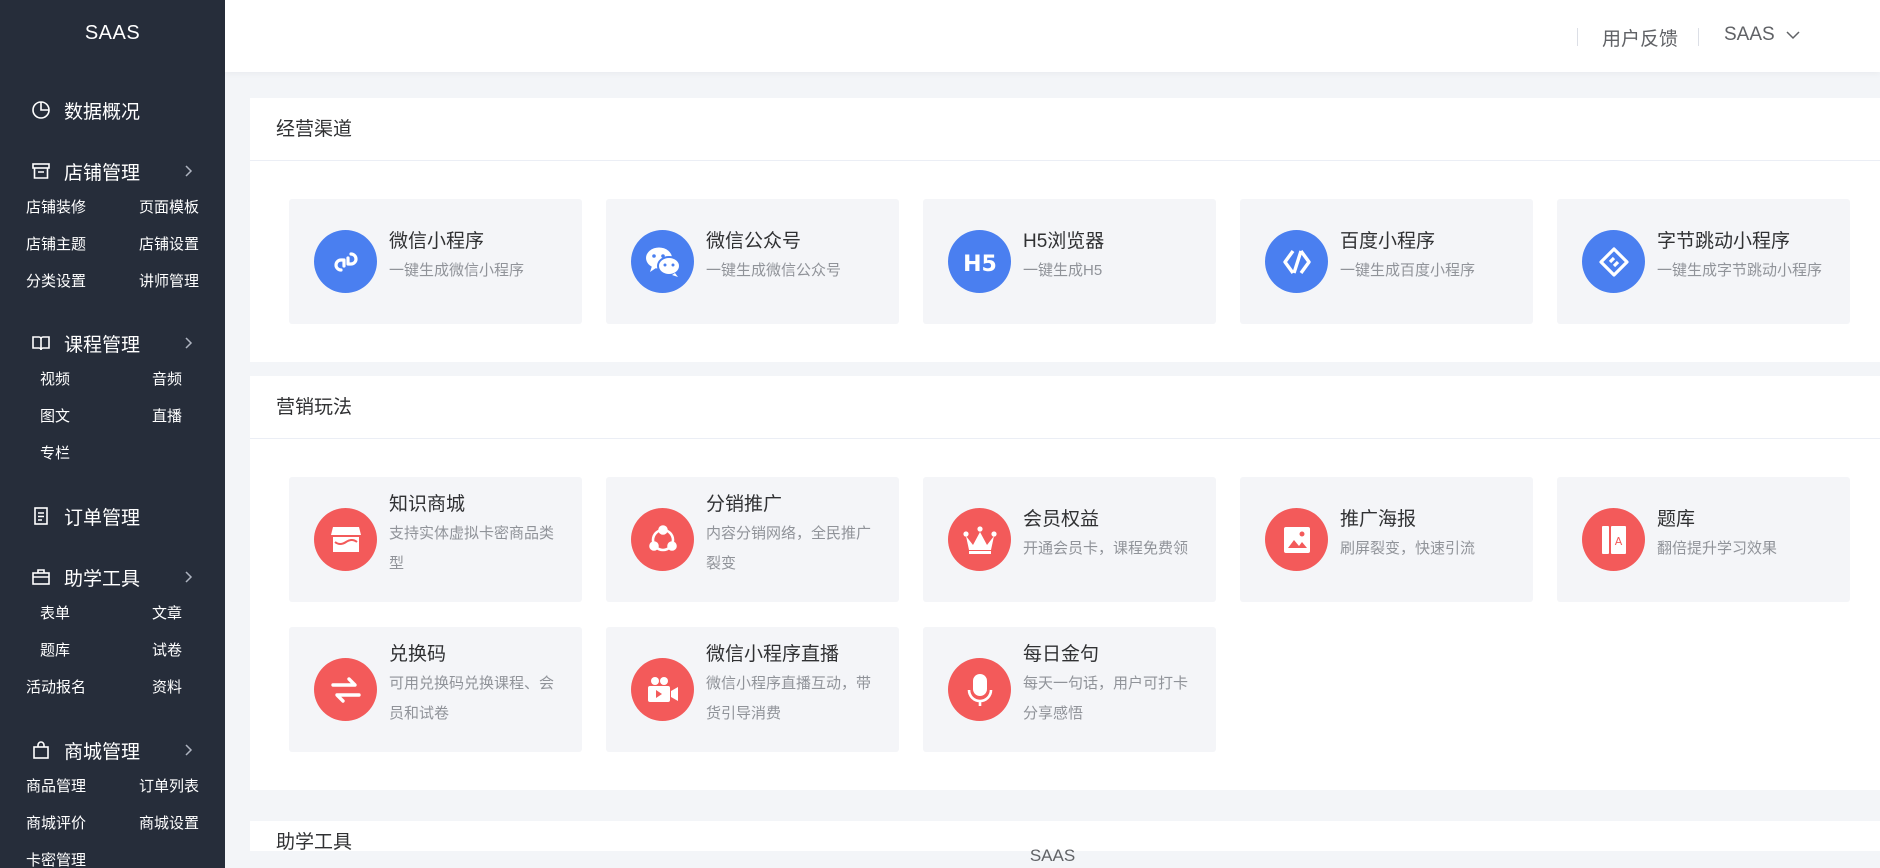  I want to click on marketing-card-redeem-code: 兑换码 可用兑换码兑换课程、会员和试卷, so click(435, 689).